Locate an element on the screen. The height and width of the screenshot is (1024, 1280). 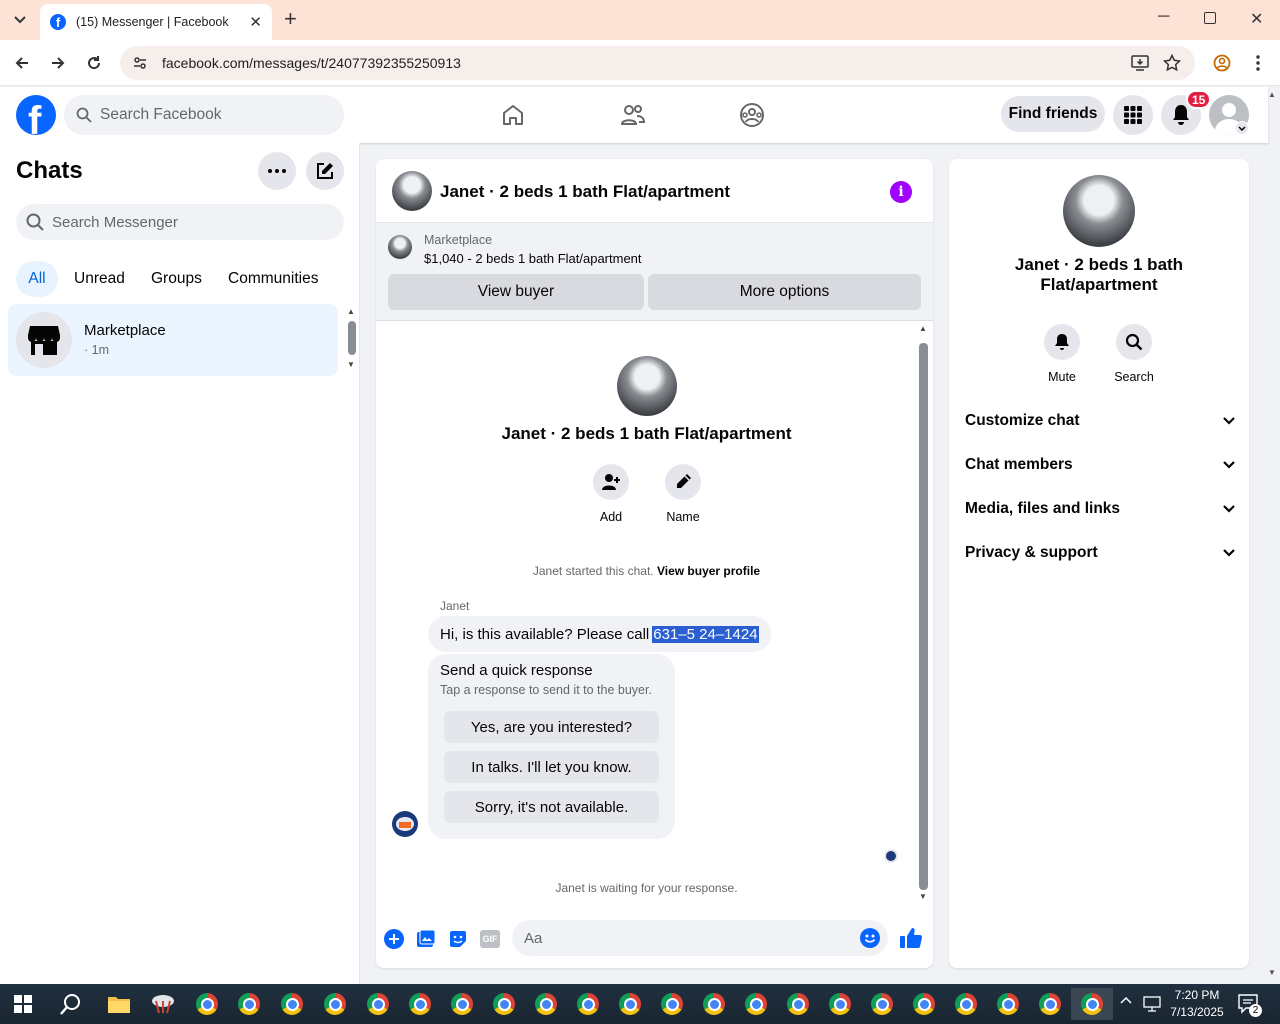
conversation-title: Janet · 2 beds 1 bath Flat/apartment is located at coordinates (585, 192).